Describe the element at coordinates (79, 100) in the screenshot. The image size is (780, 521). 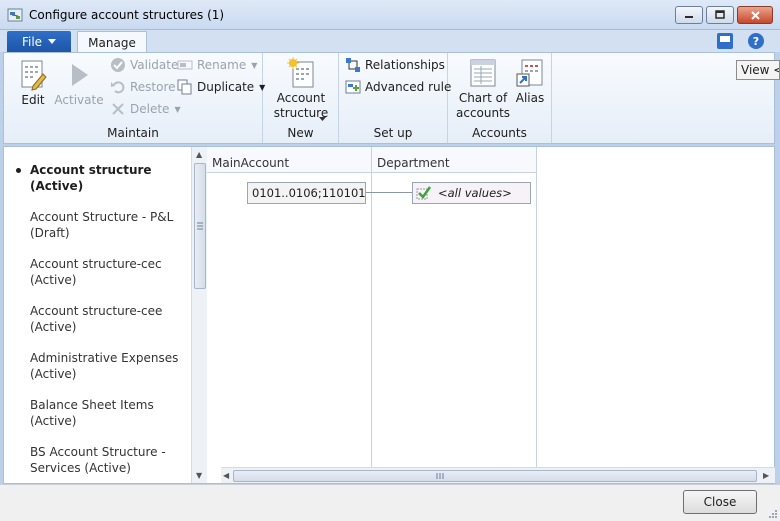
I see `activate-label: Activate` at that location.